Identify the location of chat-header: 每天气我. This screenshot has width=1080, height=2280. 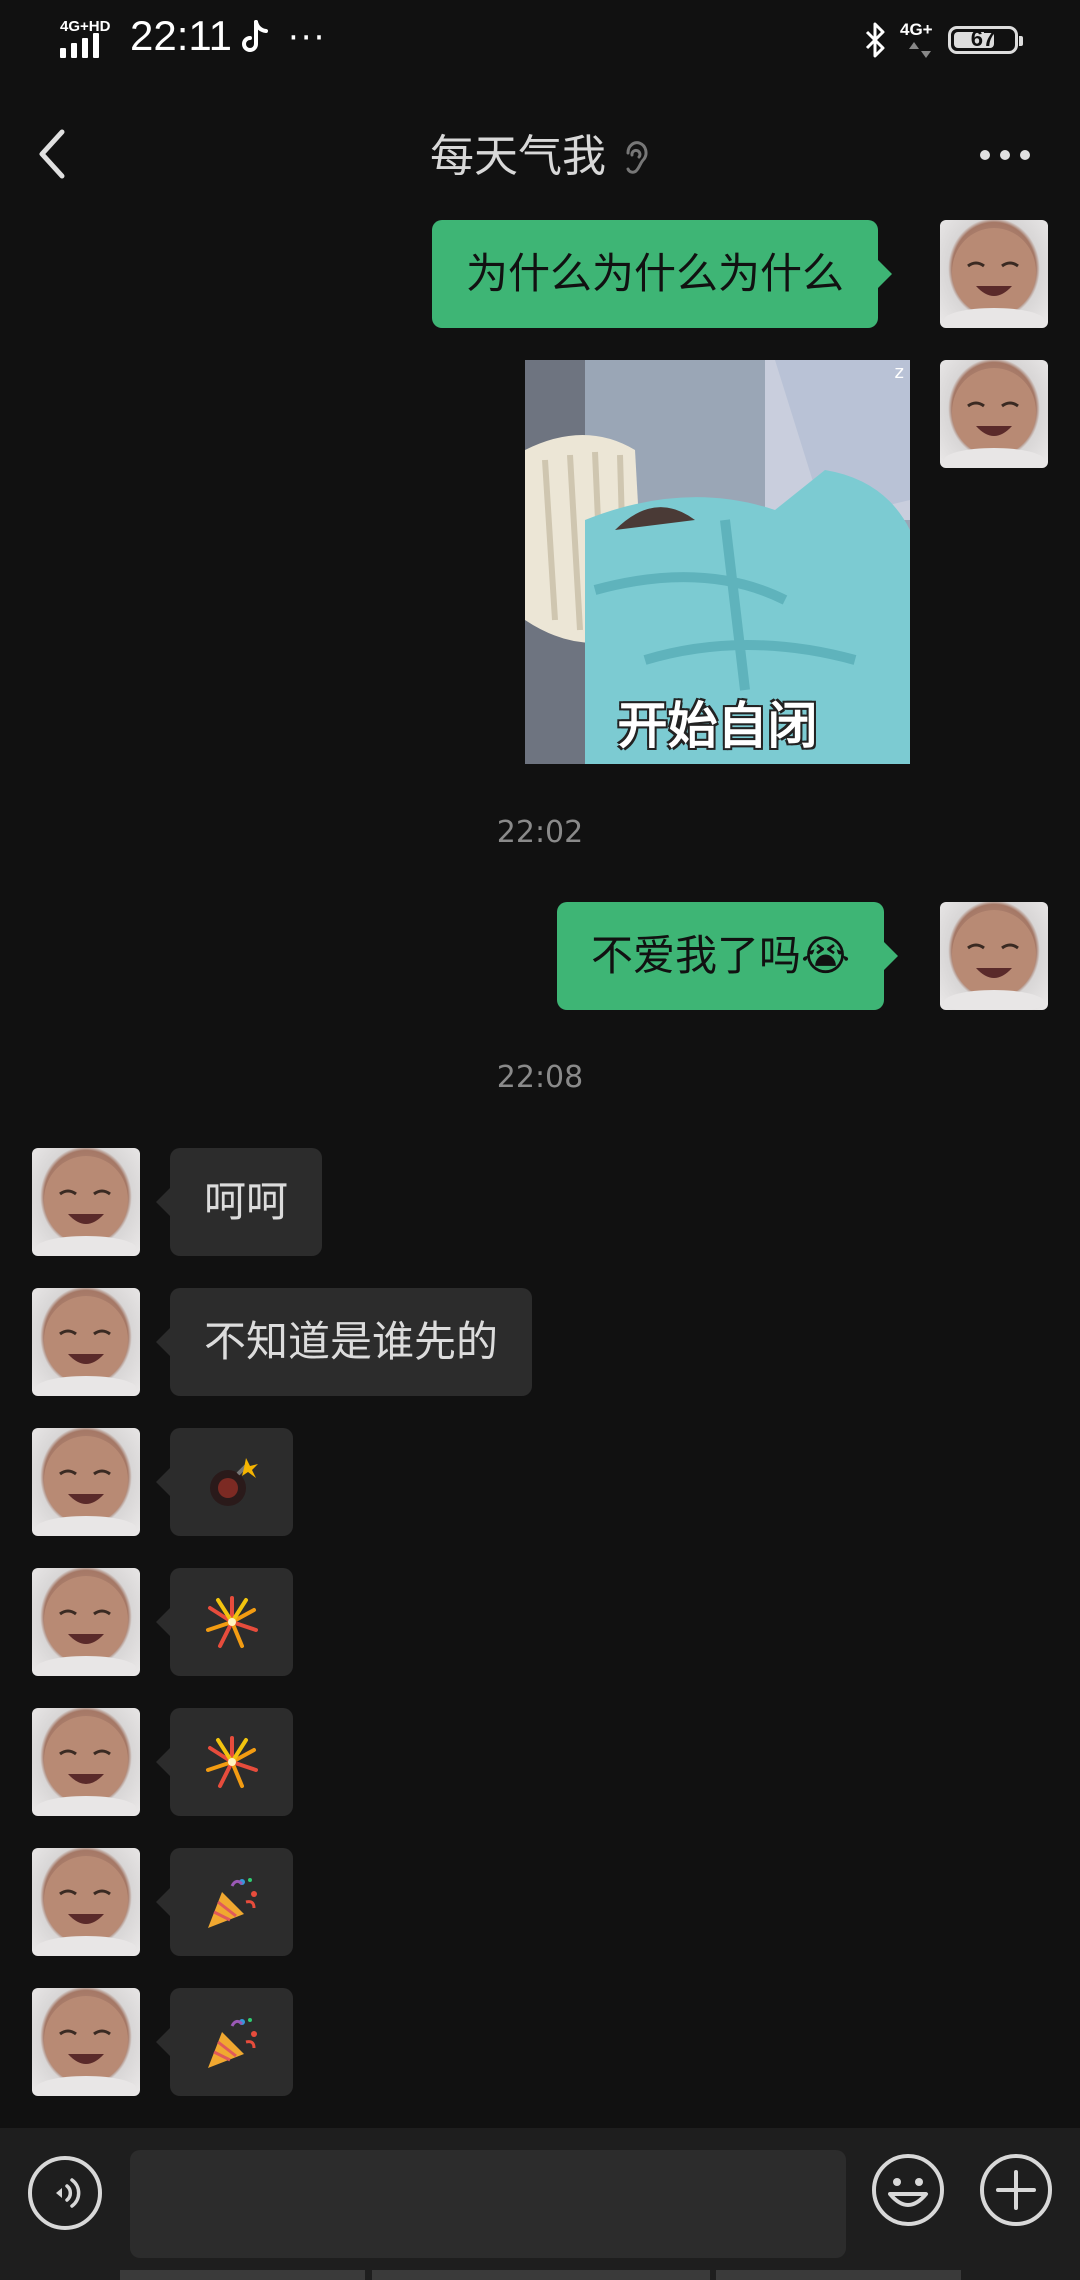
(540, 147).